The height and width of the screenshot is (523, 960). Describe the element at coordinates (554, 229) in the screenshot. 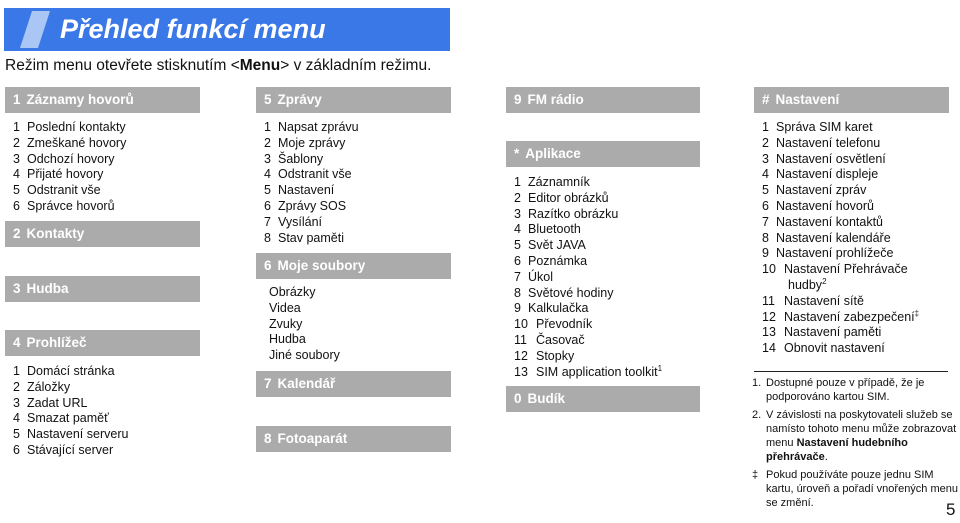

I see `menu-item-label: Bluetooth` at that location.